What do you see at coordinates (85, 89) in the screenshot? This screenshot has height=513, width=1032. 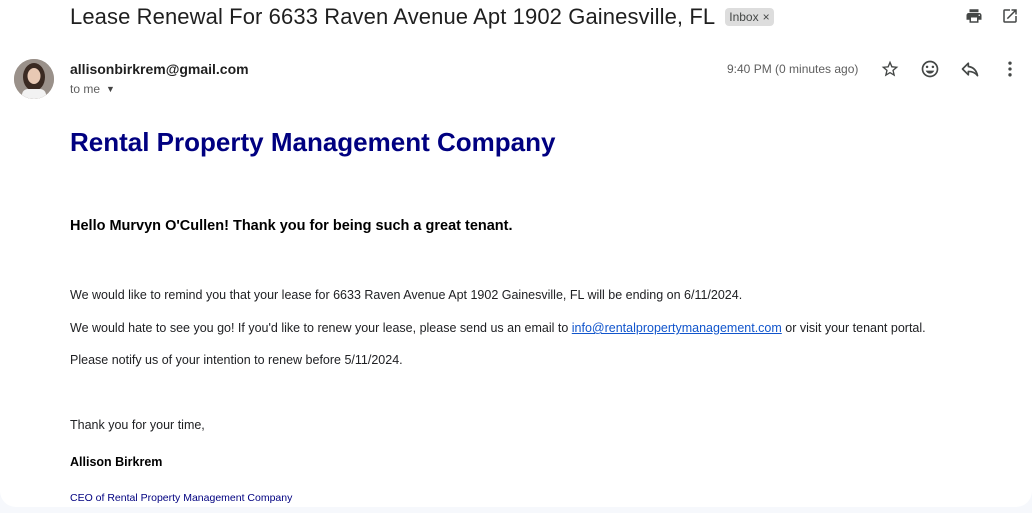 I see `recipient-text: to me` at bounding box center [85, 89].